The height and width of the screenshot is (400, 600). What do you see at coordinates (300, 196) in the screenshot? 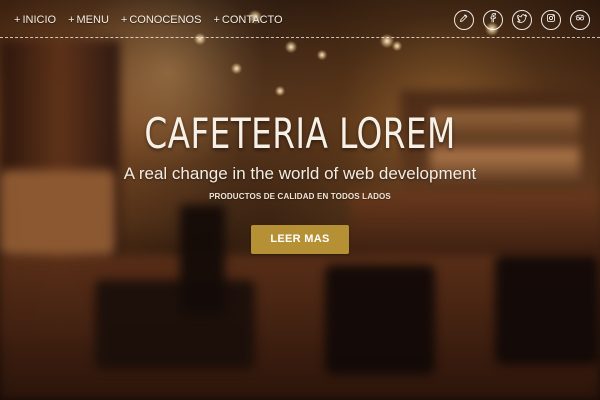
I see `hero-tagline: PRODUCTOS DE CALIDAD EN TODOS LADOS` at bounding box center [300, 196].